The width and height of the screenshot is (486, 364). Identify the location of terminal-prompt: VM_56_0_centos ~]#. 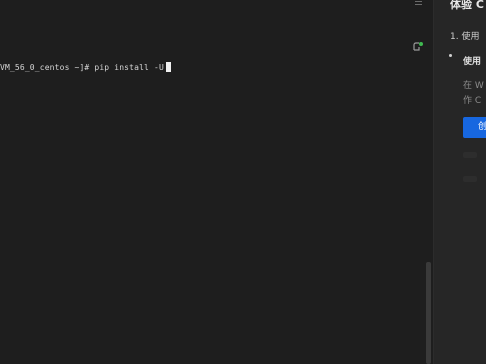
(47, 67).